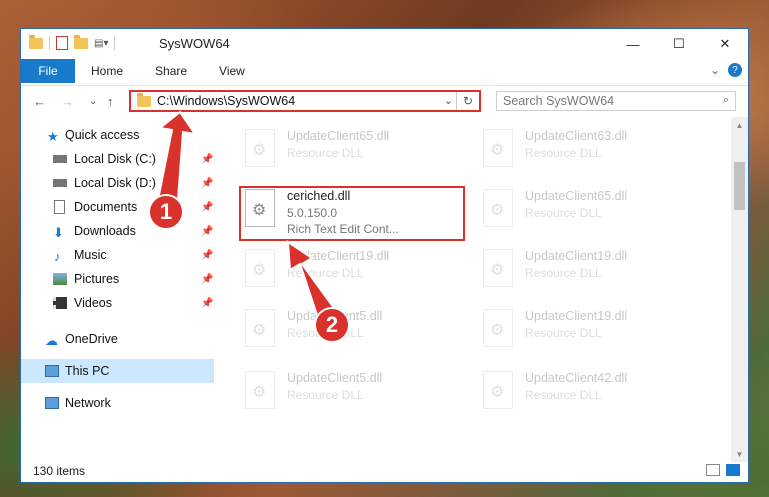  Describe the element at coordinates (352, 213) in the screenshot. I see `highlight-box` at that location.